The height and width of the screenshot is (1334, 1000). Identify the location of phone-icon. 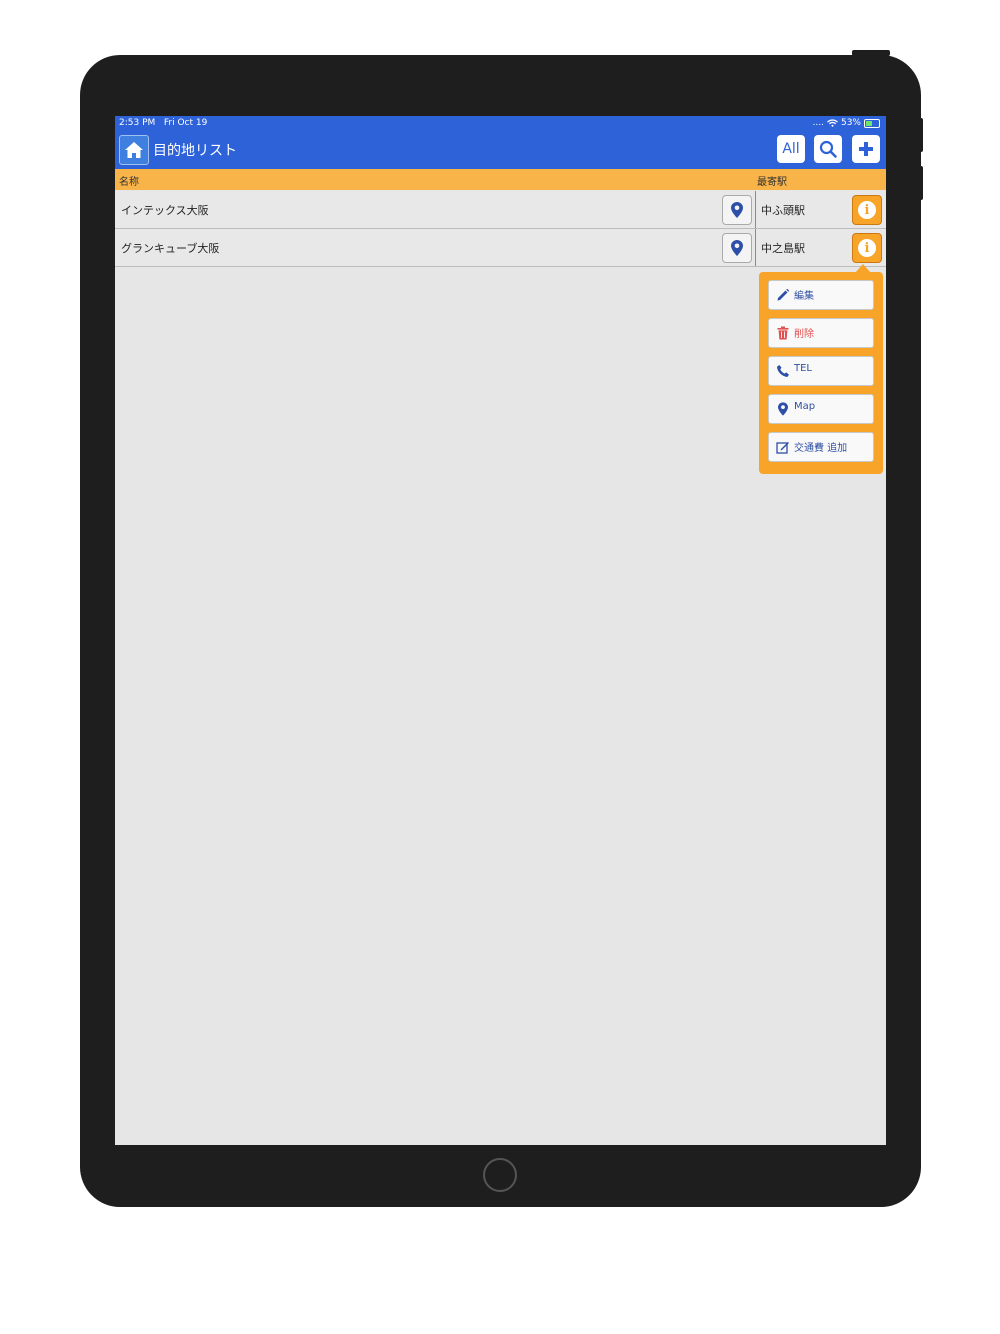
(783, 371).